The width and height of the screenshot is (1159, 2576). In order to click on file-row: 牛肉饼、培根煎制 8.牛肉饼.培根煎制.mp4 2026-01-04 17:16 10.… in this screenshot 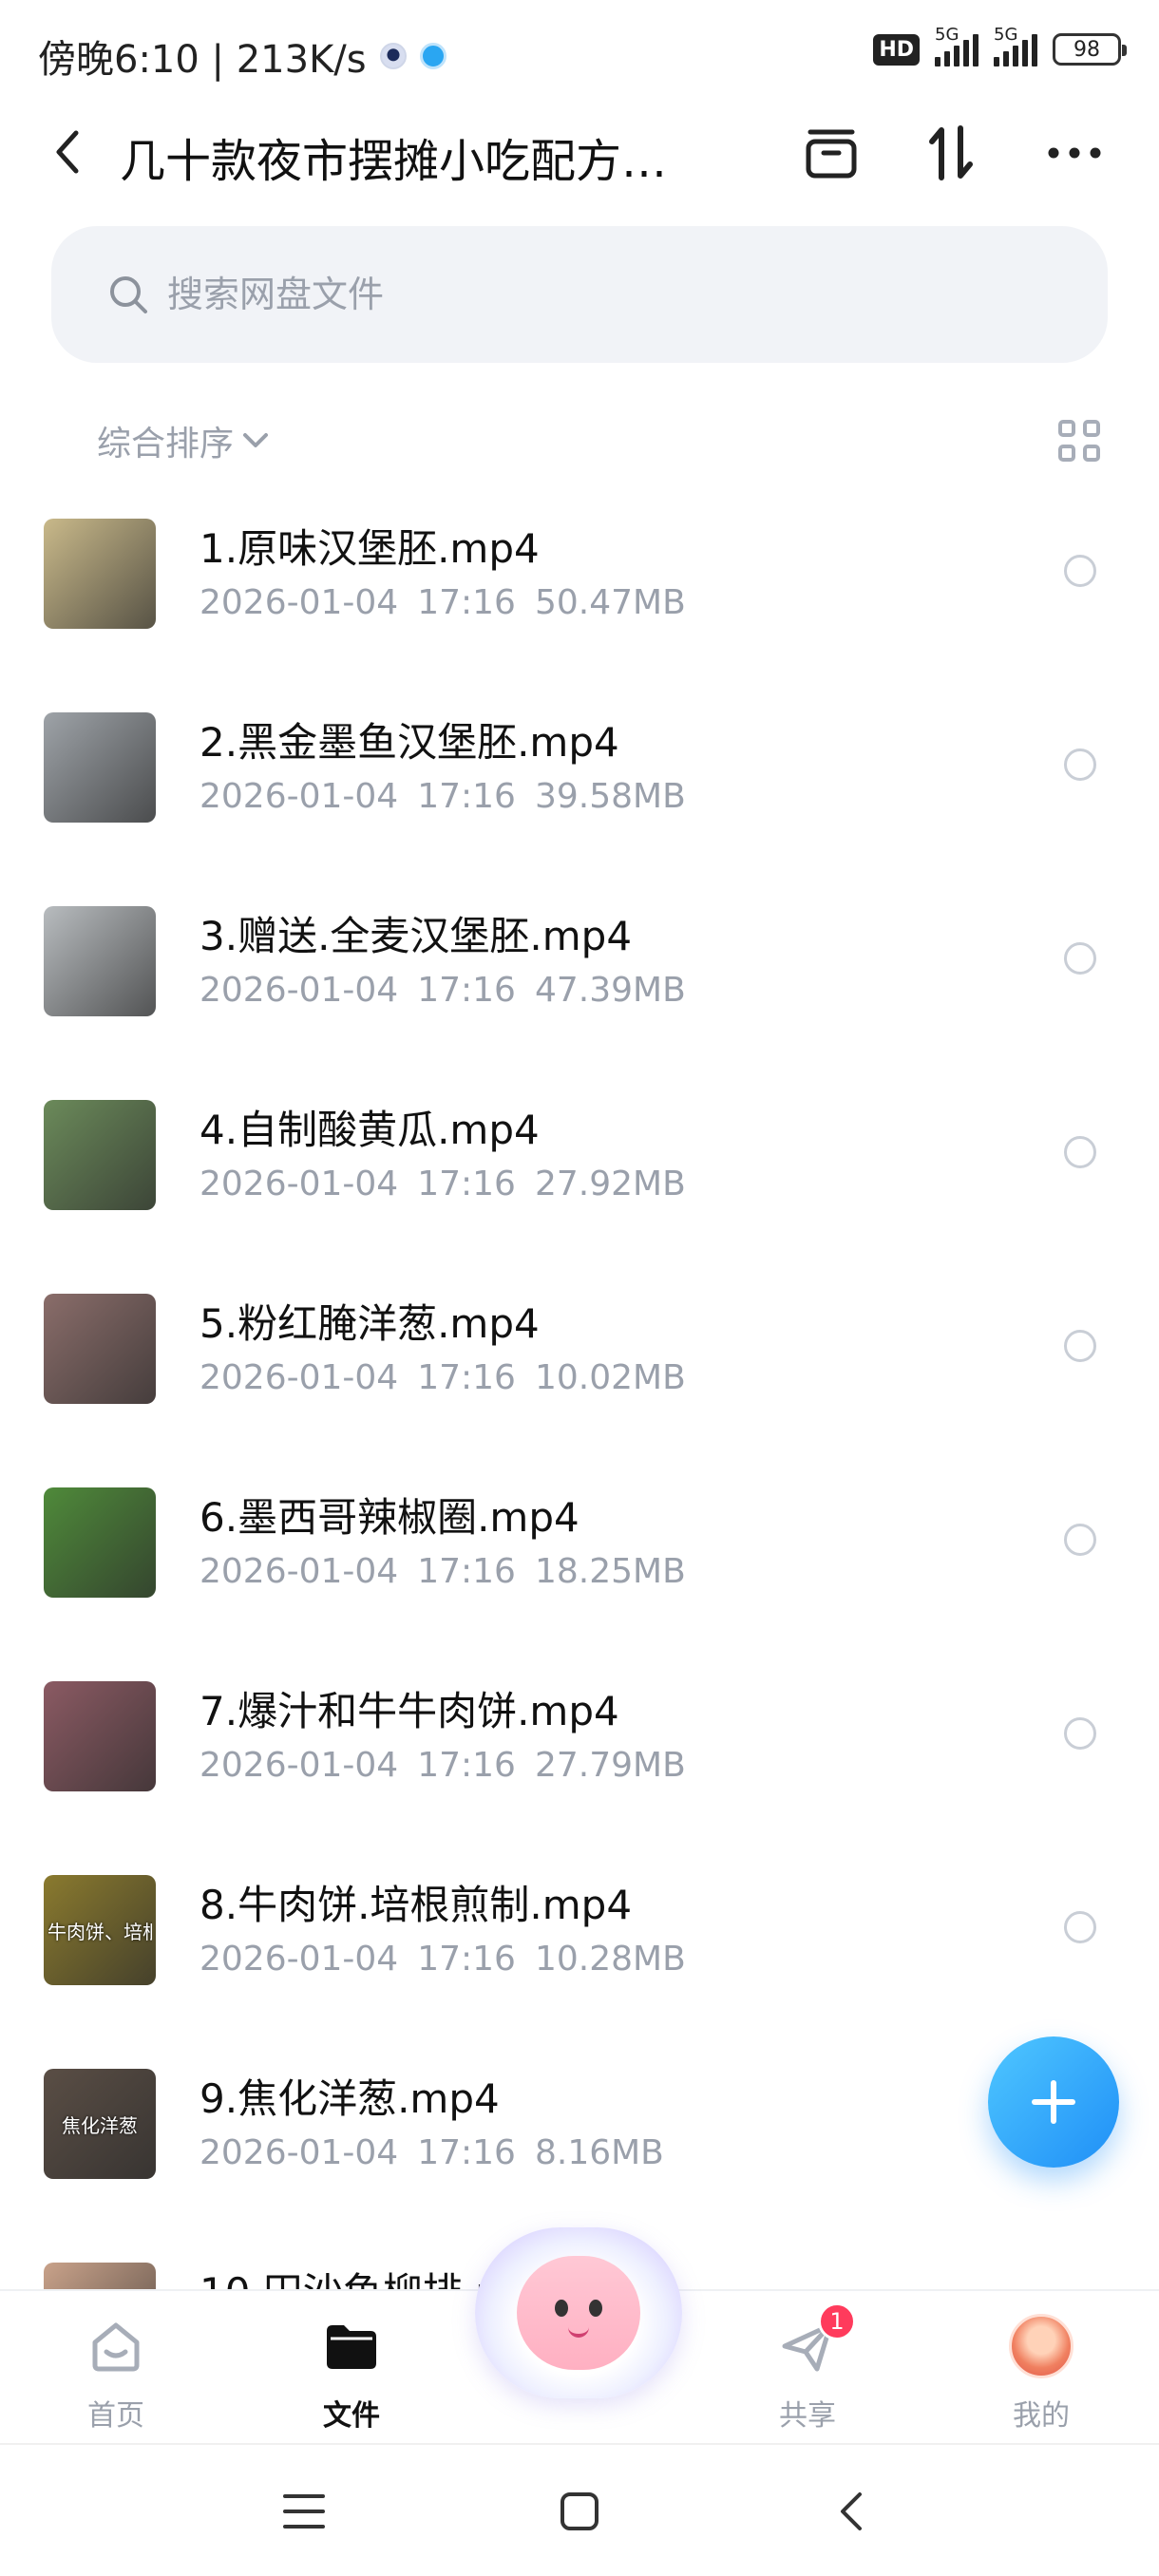, I will do `click(579, 1949)`.